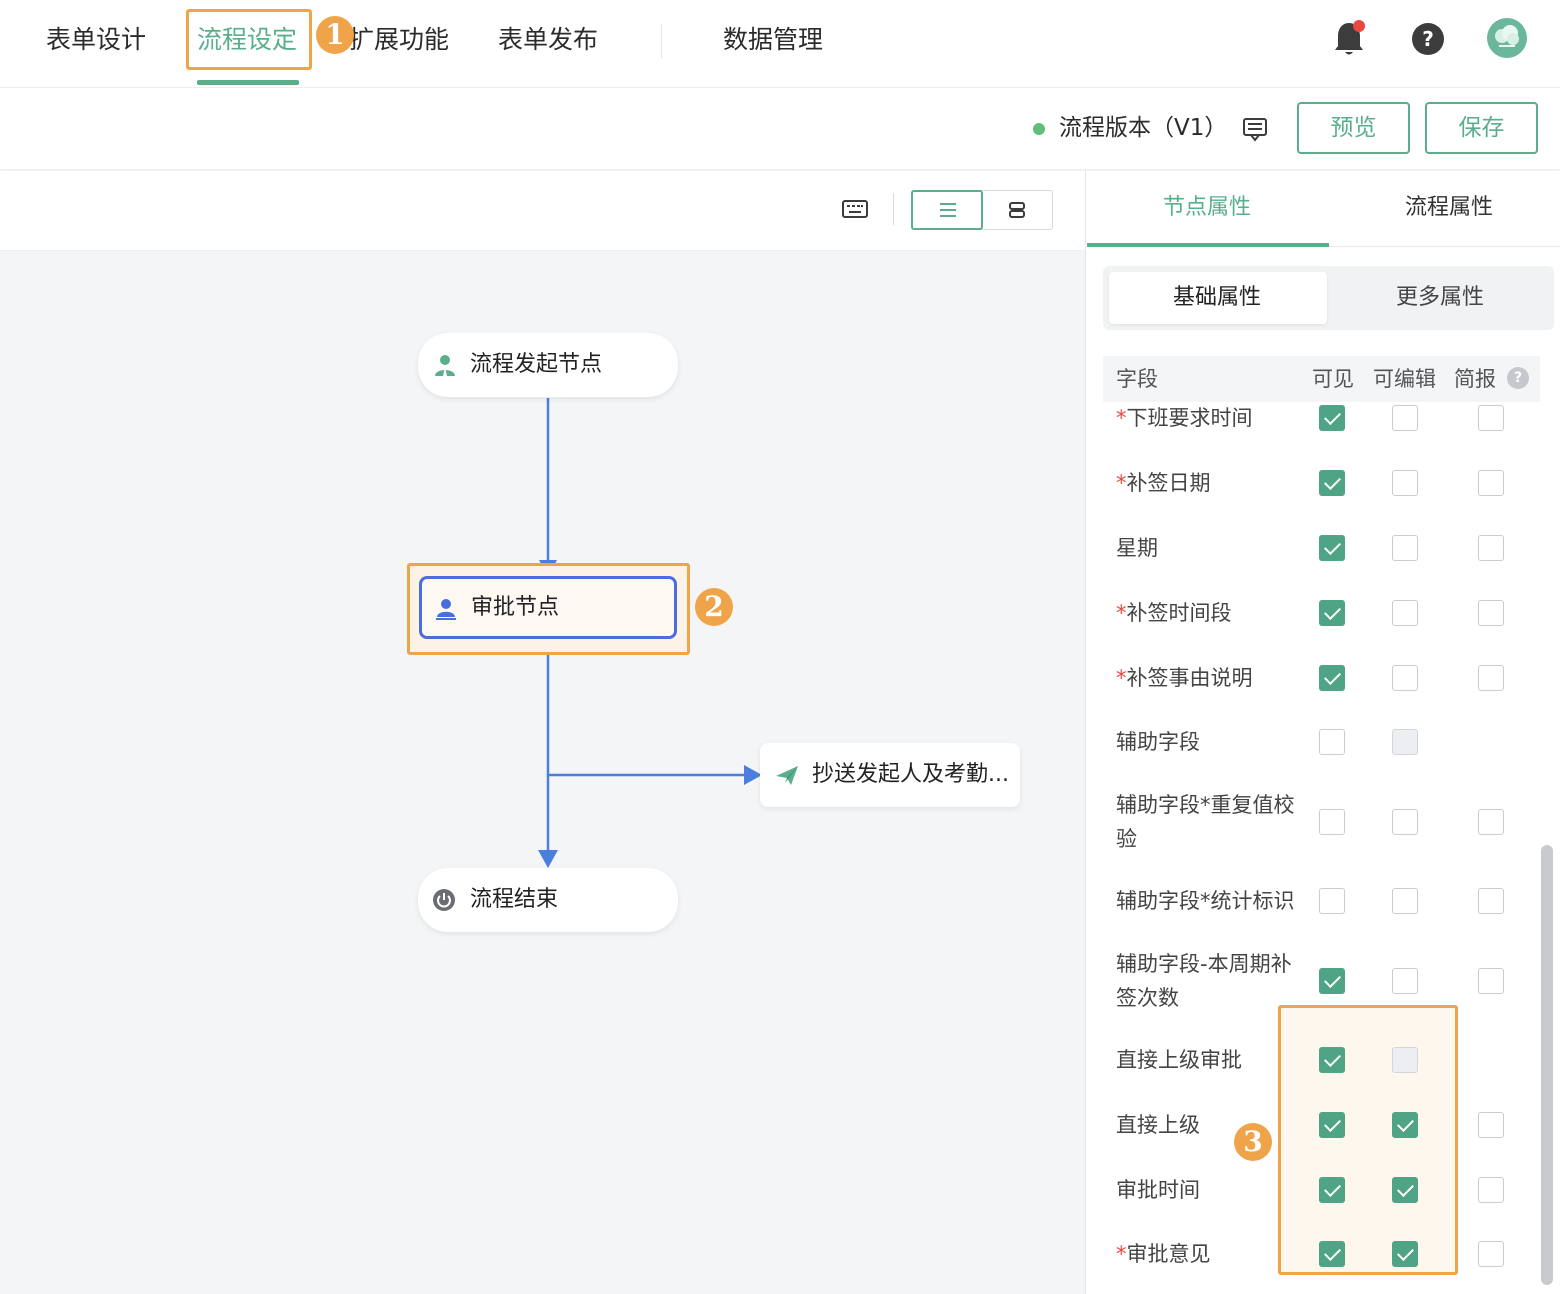 The width and height of the screenshot is (1560, 1294). What do you see at coordinates (1137, 379) in the screenshot?
I see `header-field: 字段` at bounding box center [1137, 379].